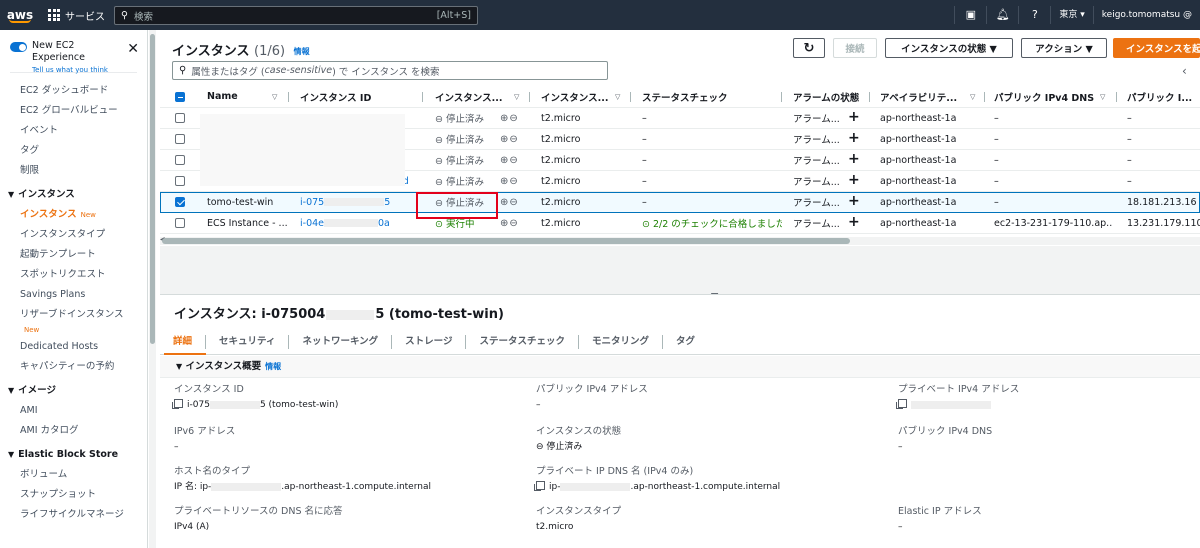  I want to click on sidebar-item-events: イベント, so click(73, 131).